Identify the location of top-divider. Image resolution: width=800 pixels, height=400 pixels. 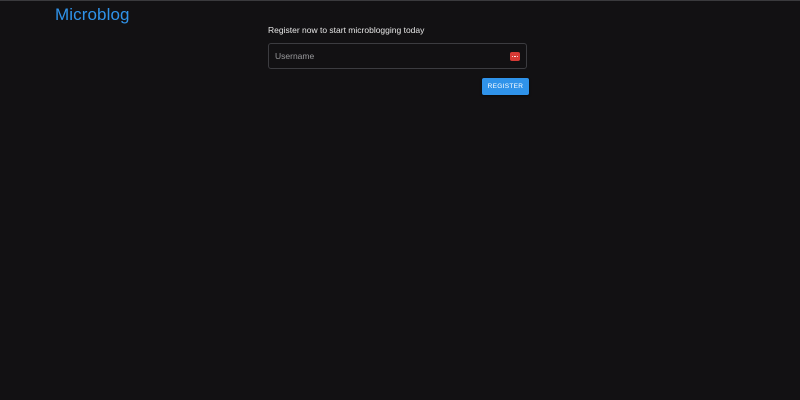
(400, 0).